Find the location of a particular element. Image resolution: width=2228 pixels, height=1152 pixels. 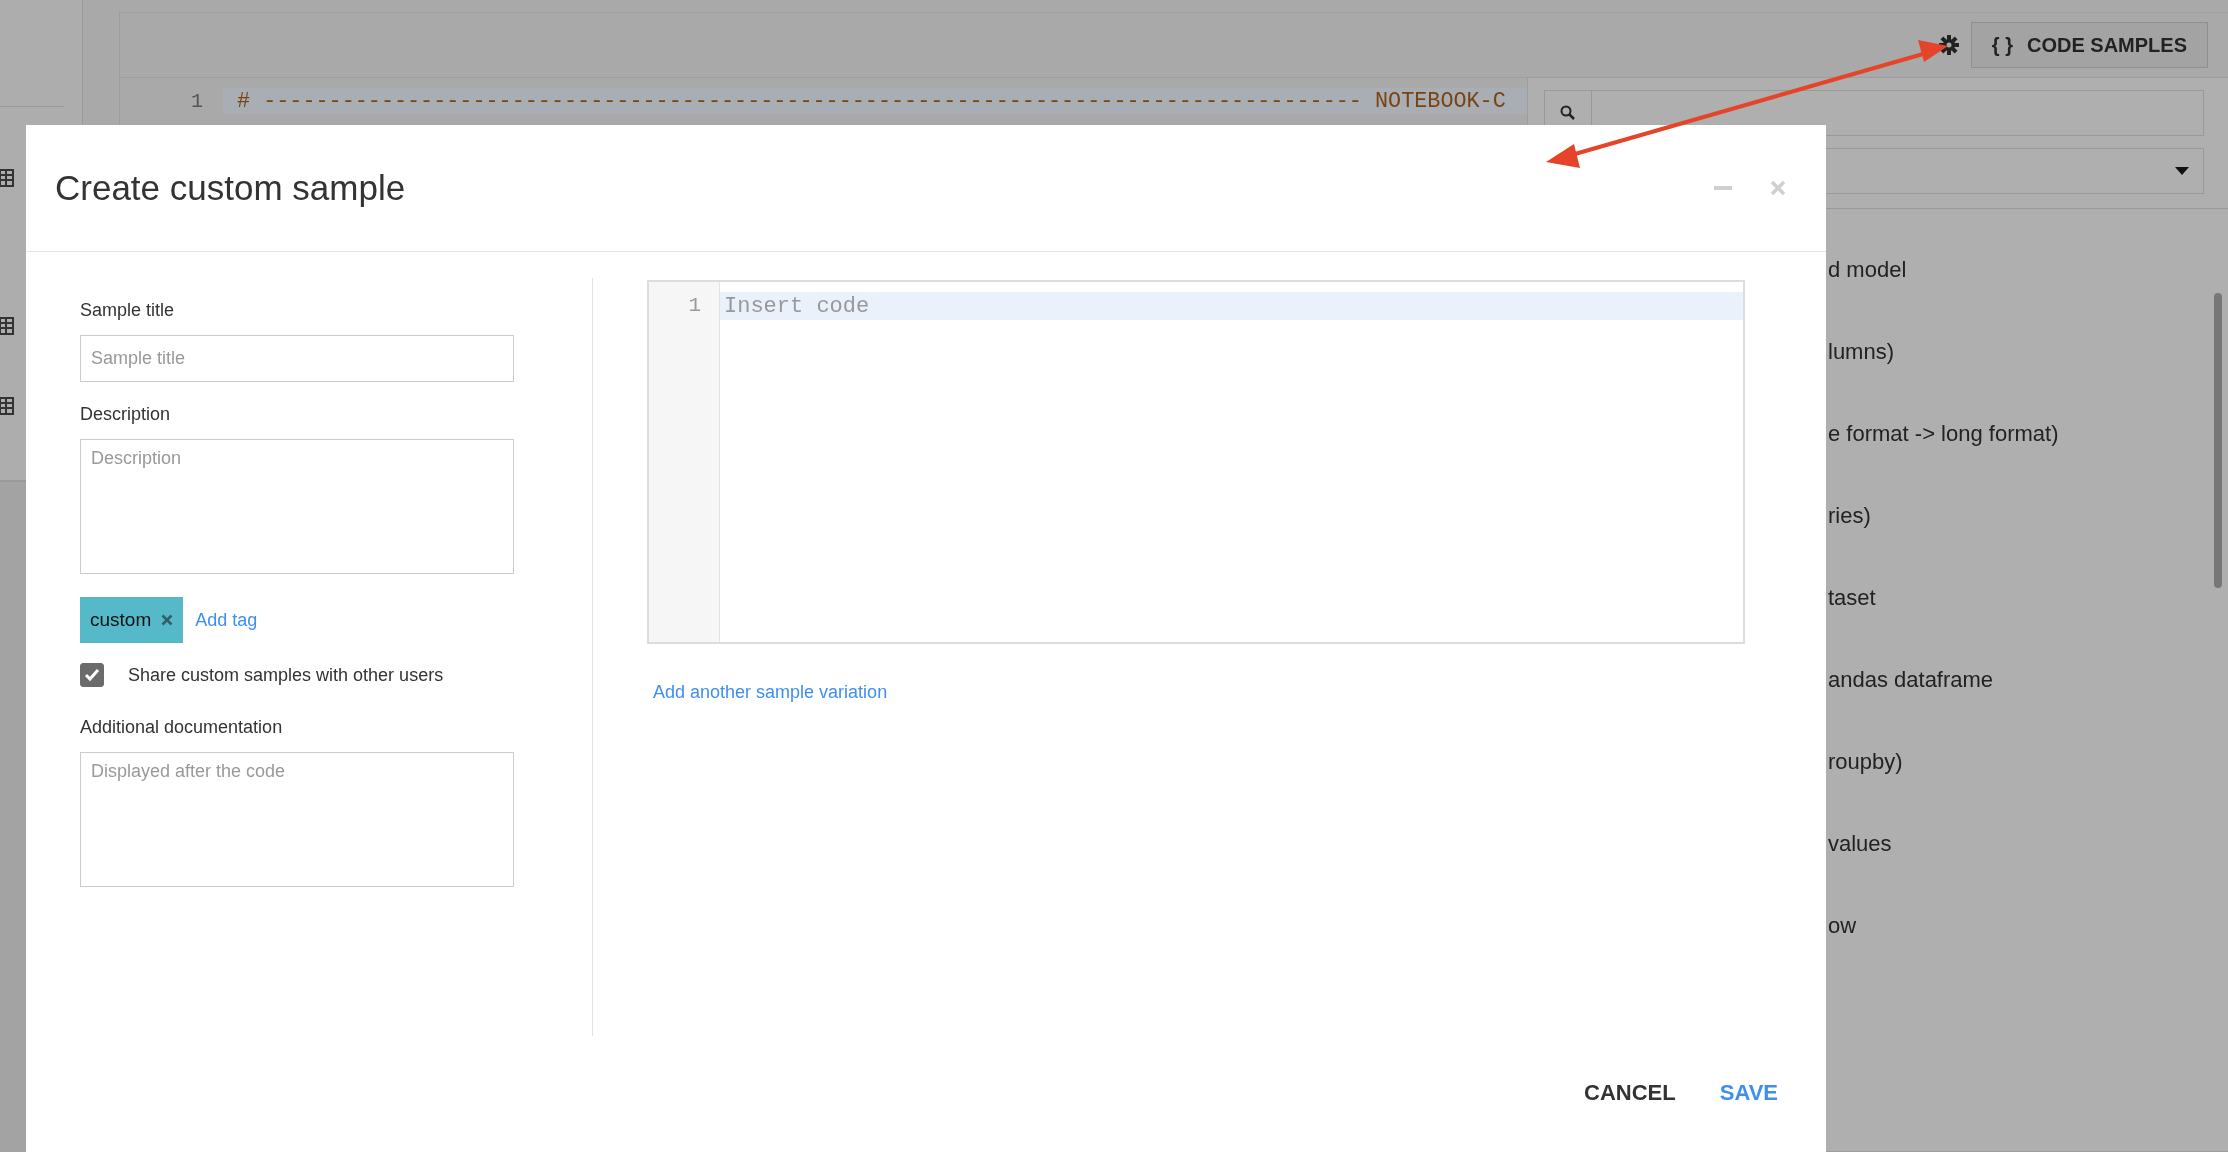

sample-item: lumns) is located at coordinates (2028, 352).